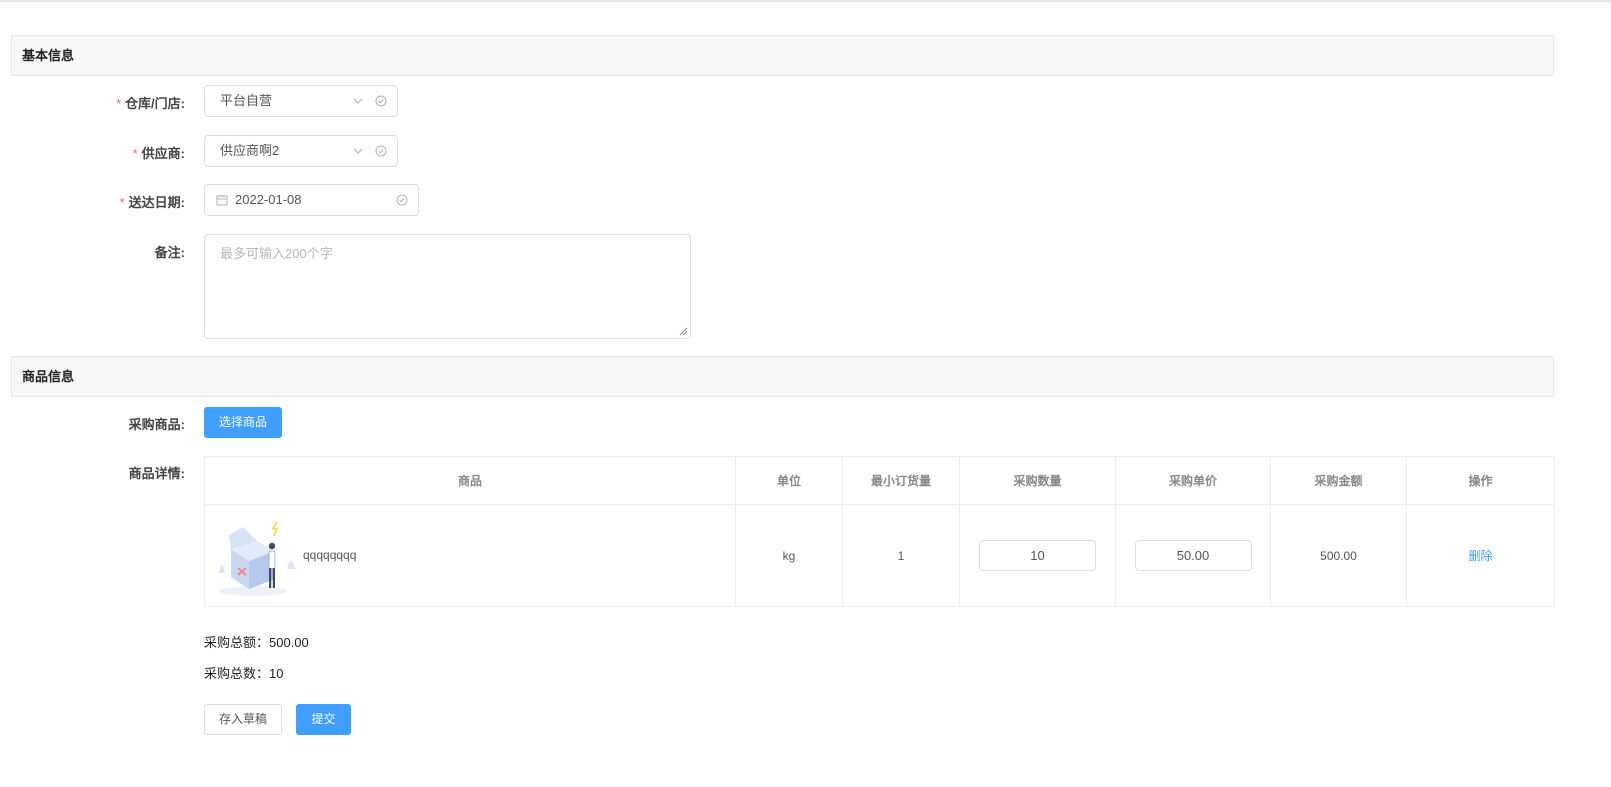 The height and width of the screenshot is (787, 1611). Describe the element at coordinates (330, 555) in the screenshot. I see `goods-name: qqqqqqqq` at that location.